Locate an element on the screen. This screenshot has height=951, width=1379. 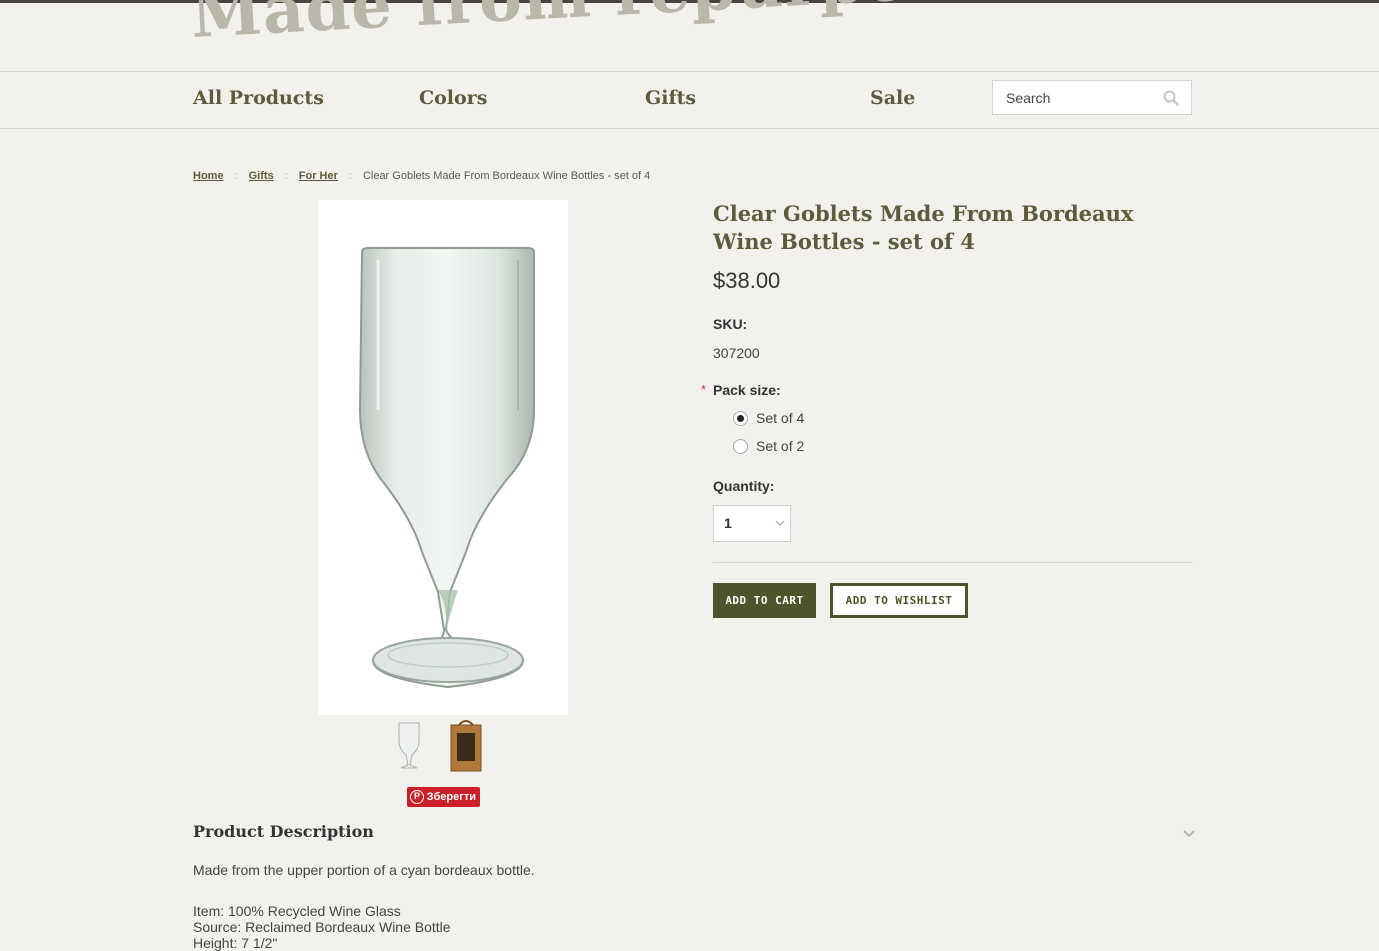
pack-size-option-label: Set of 4 is located at coordinates (780, 418).